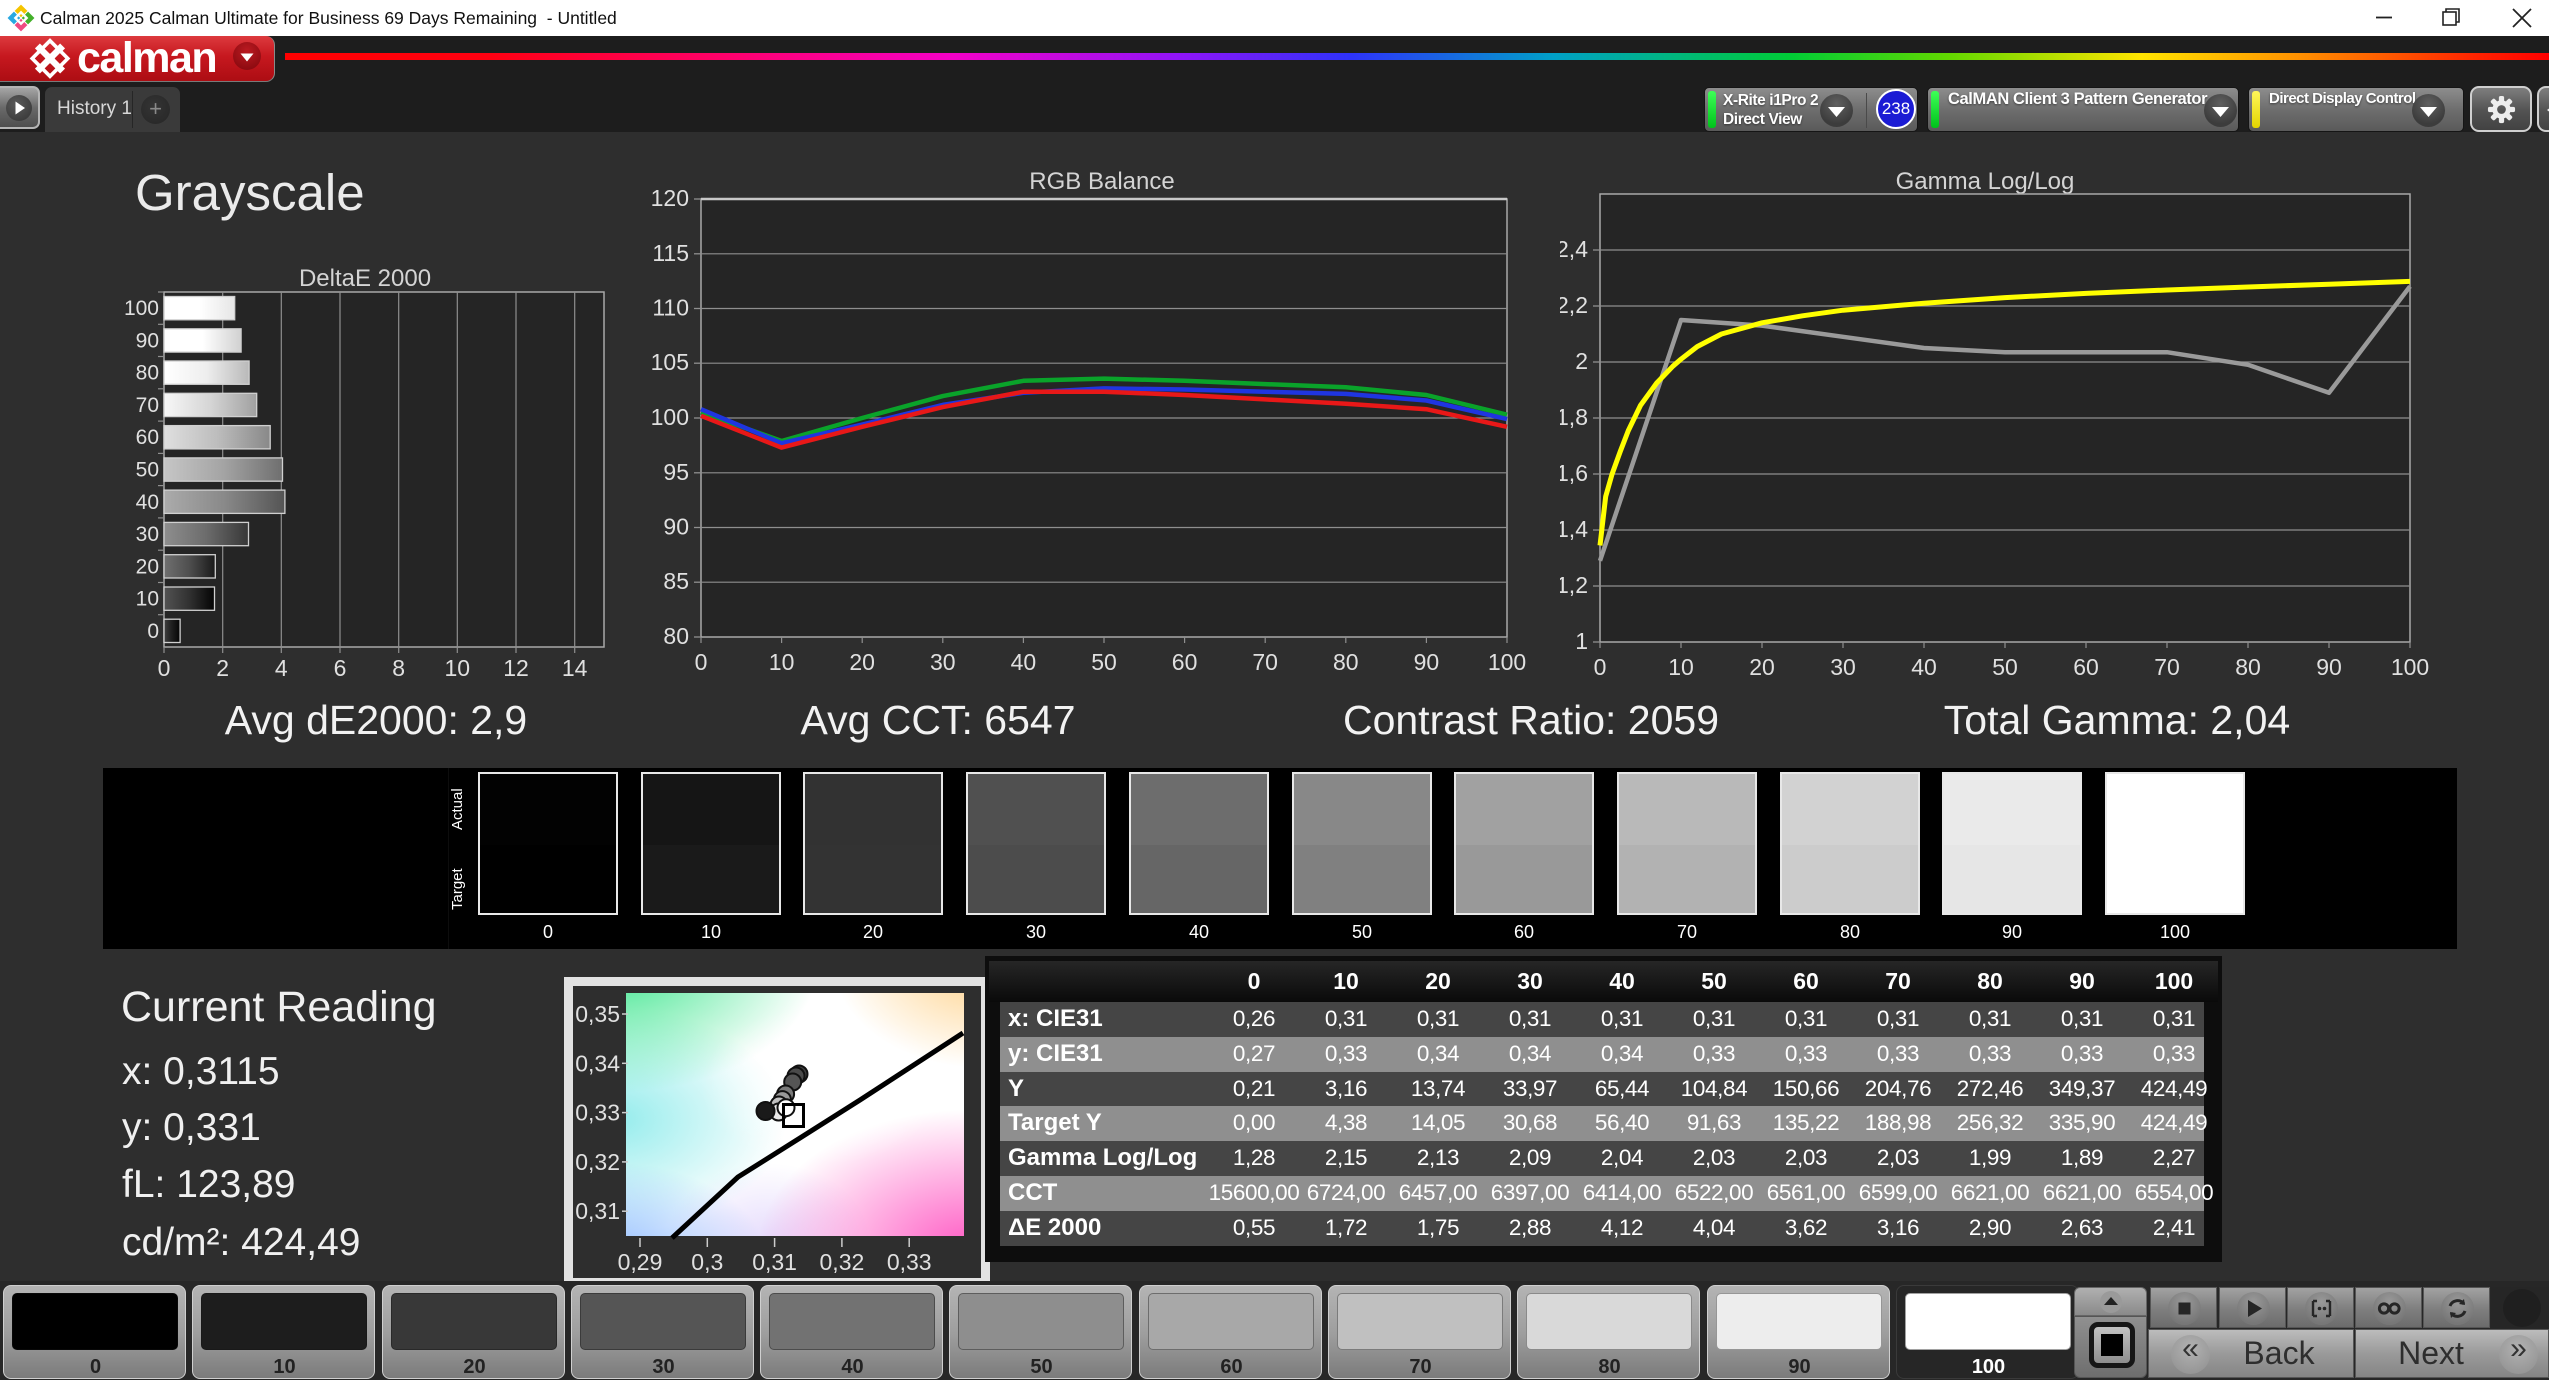  What do you see at coordinates (575, 668) in the screenshot?
I see `svg-text: 14` at bounding box center [575, 668].